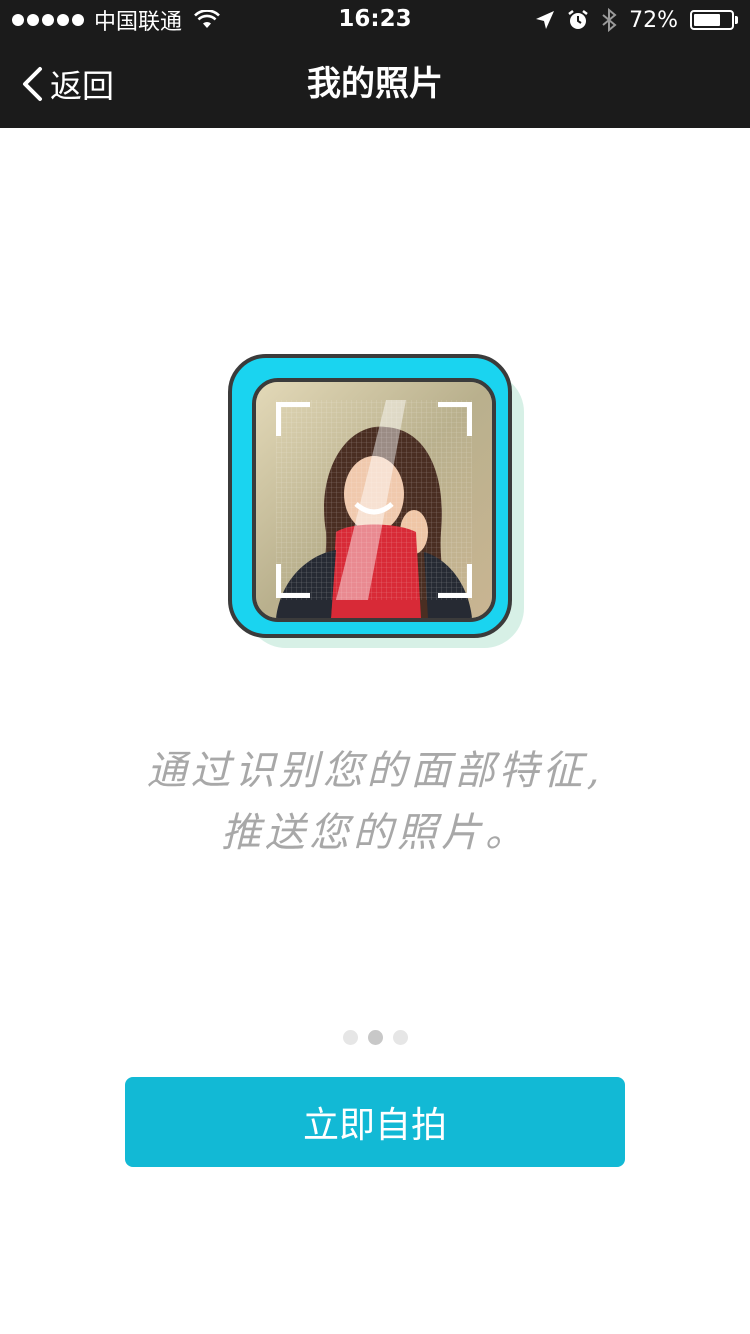  I want to click on scan-corner-bottom-right, so click(455, 581).